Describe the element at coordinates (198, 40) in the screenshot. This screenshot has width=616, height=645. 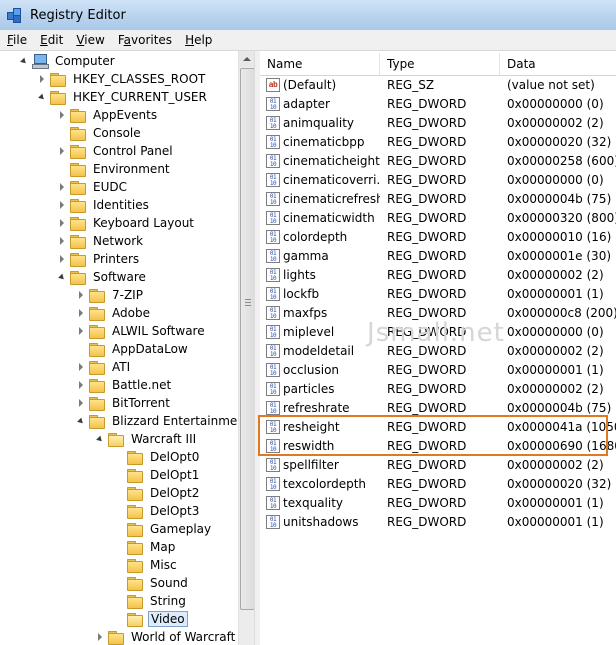
I see `menu-help: Help` at that location.